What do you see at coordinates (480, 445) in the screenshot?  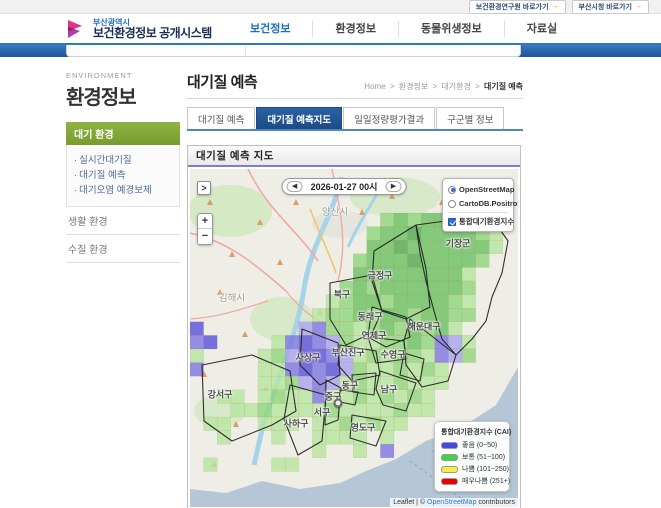 I see `legend-label: 좋음 (0~50)` at bounding box center [480, 445].